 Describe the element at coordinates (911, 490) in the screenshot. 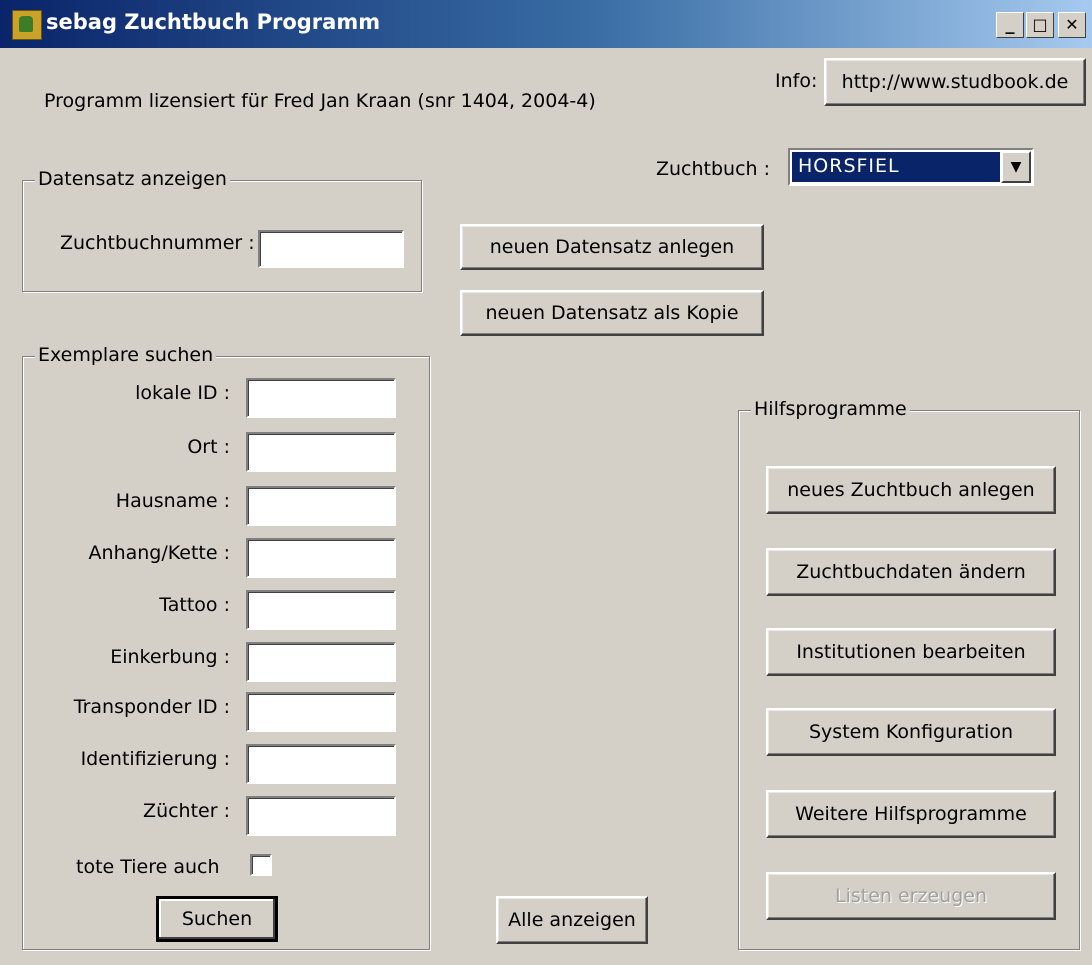

I see `new-studbook-button: neues Zuchtbuch anlegen` at that location.